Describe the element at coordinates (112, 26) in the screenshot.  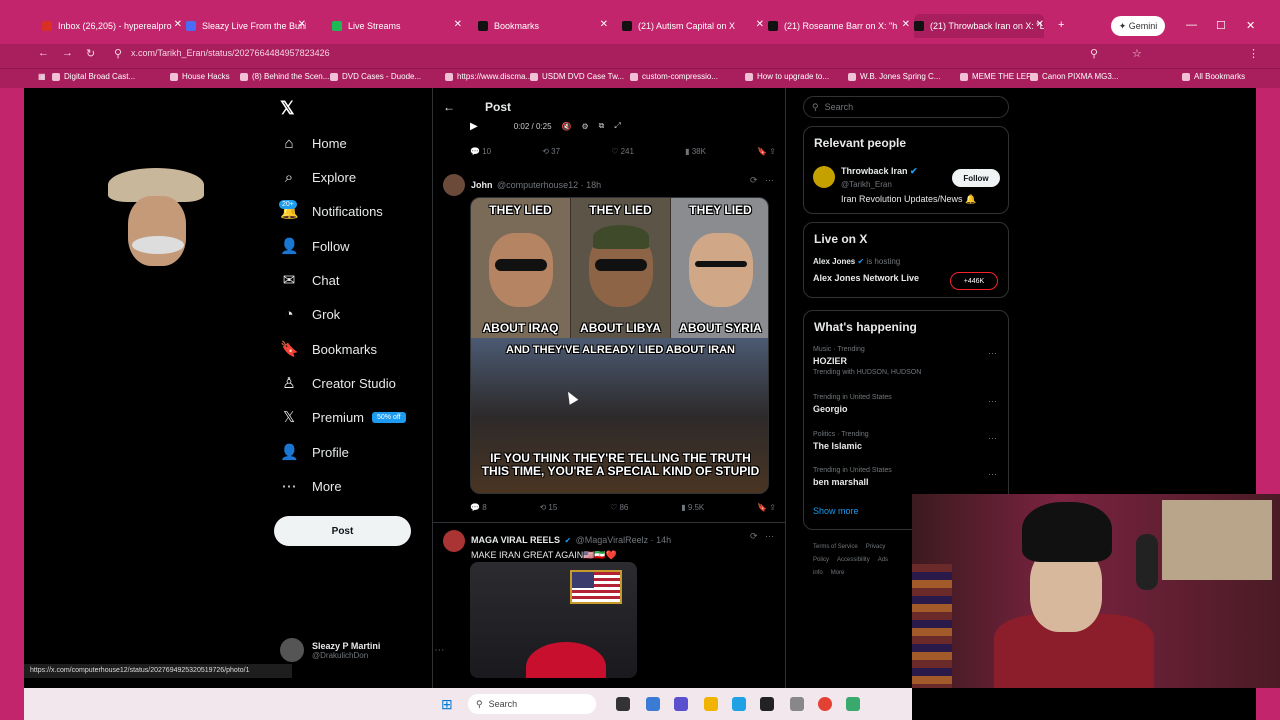
I see `browser-tab: Inbox (26,205) - hyperealpro ✕` at that location.